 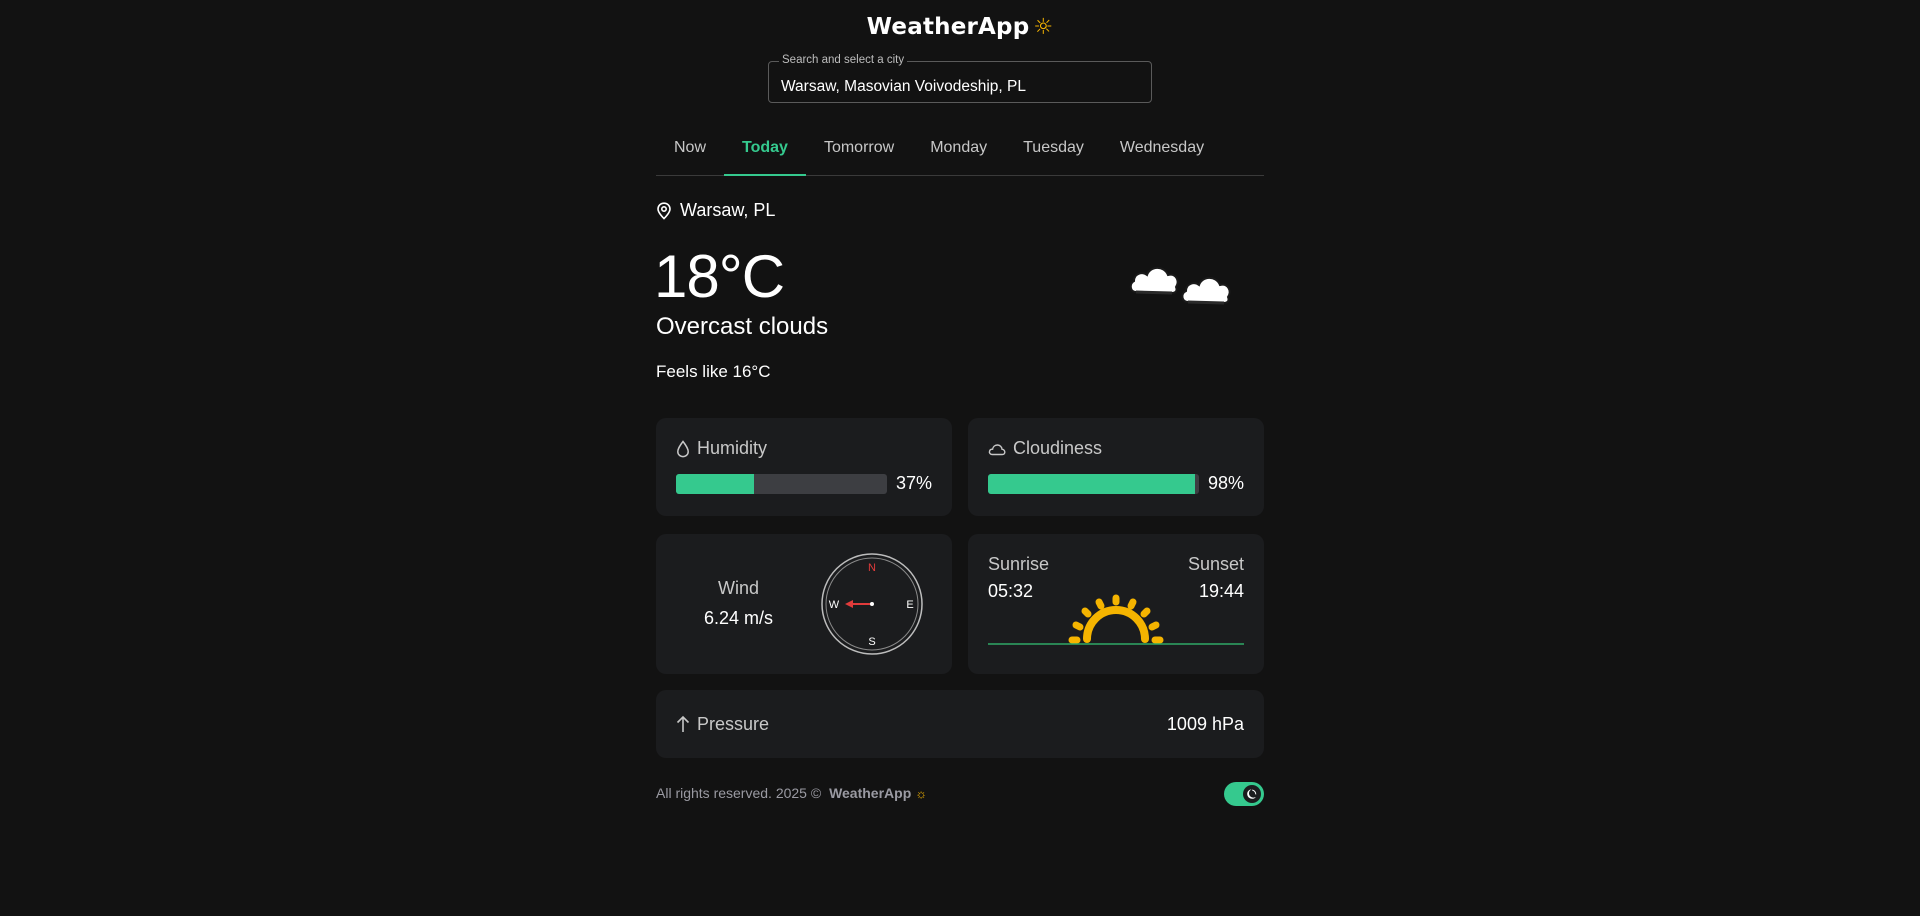 I want to click on wind-label: Wind, so click(x=738, y=588).